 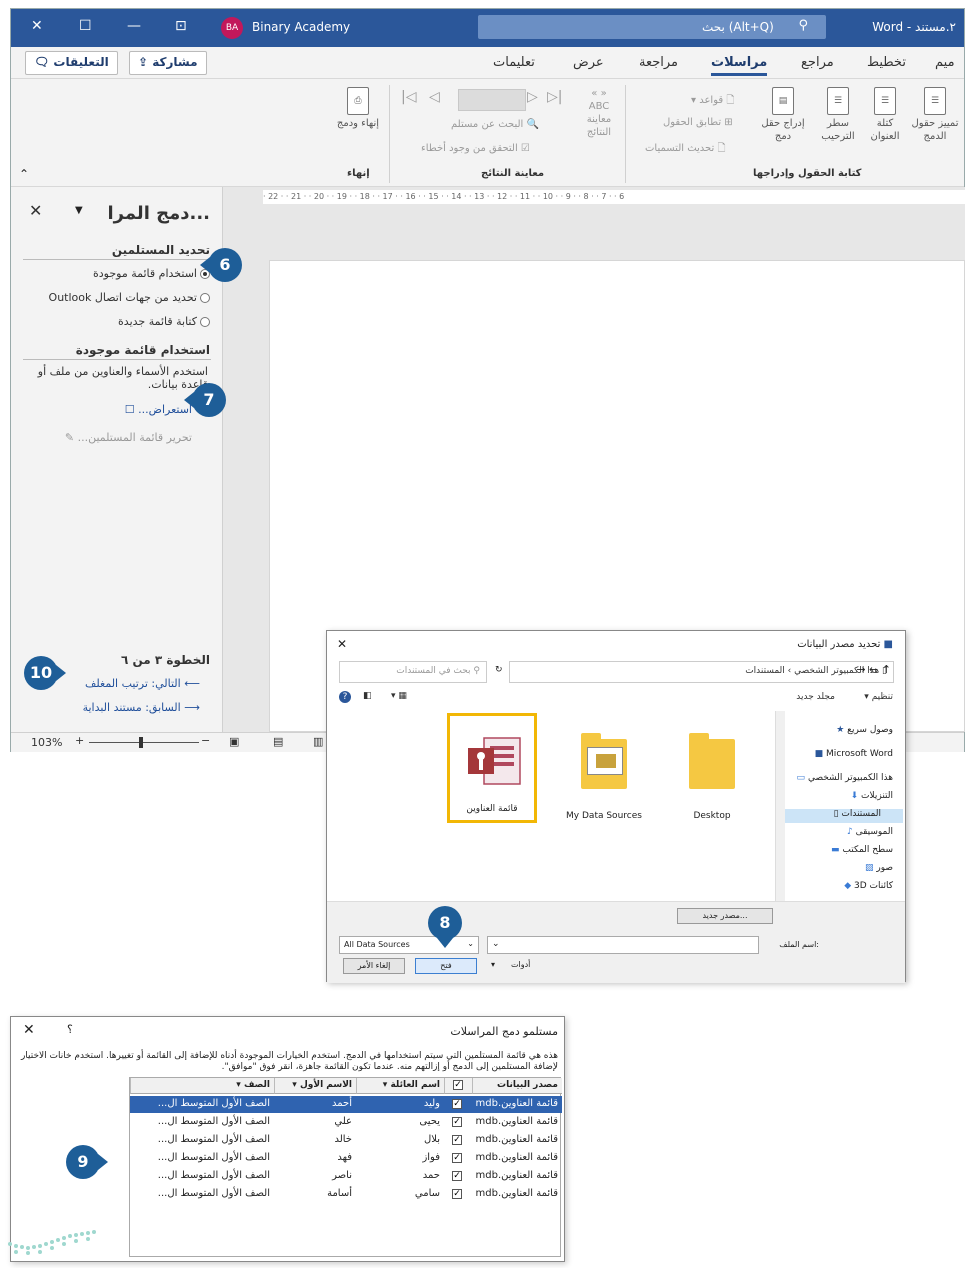 What do you see at coordinates (554, 97) in the screenshot?
I see `last-record-icon: ▷|` at bounding box center [554, 97].